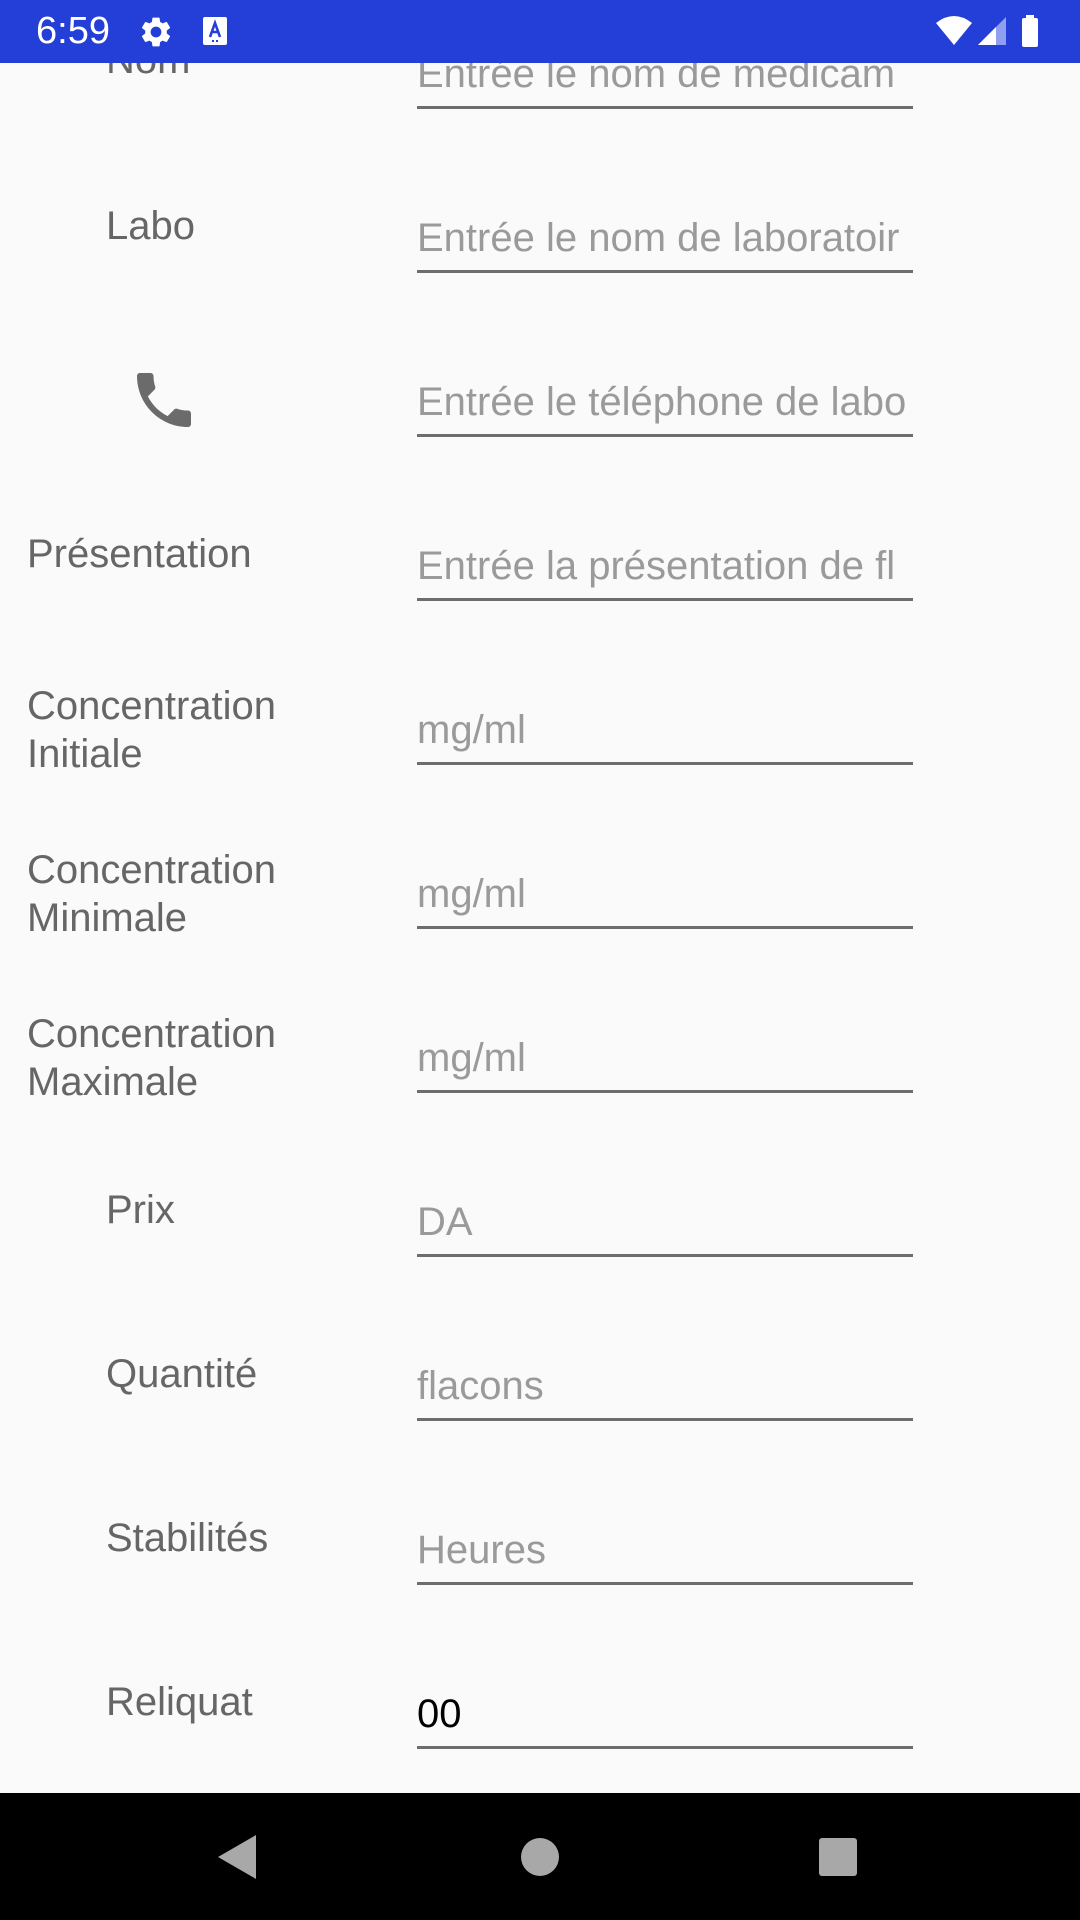  I want to click on back-triangle-icon, so click(238, 1857).